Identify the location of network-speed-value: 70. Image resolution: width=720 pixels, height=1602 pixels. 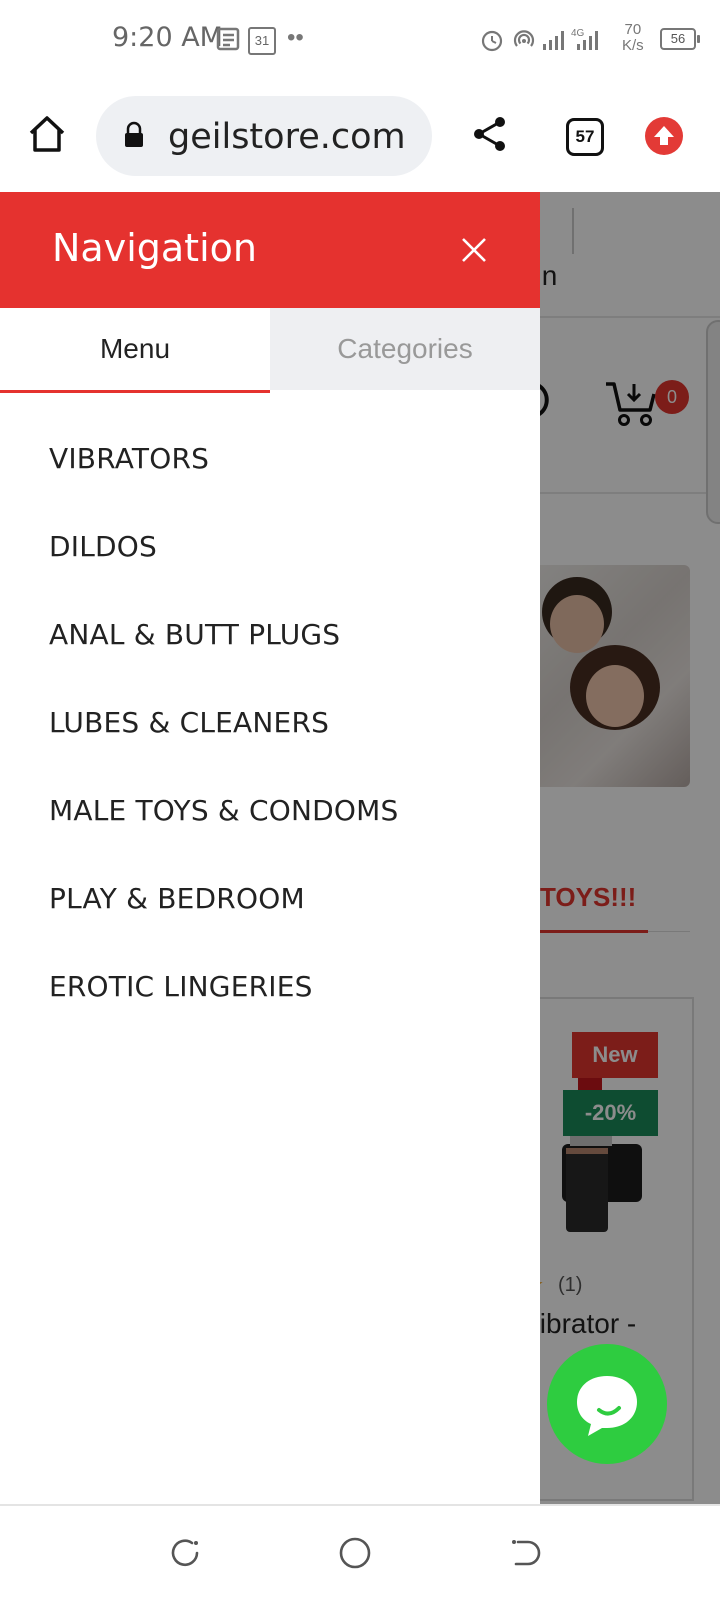
(633, 29).